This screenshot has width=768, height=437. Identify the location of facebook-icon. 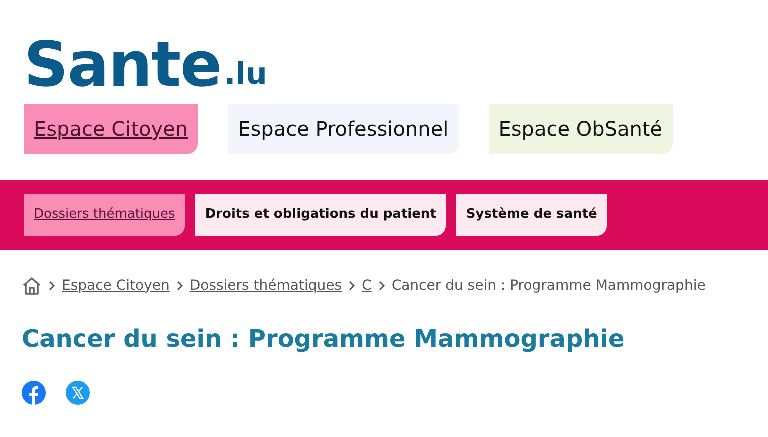
(34, 393).